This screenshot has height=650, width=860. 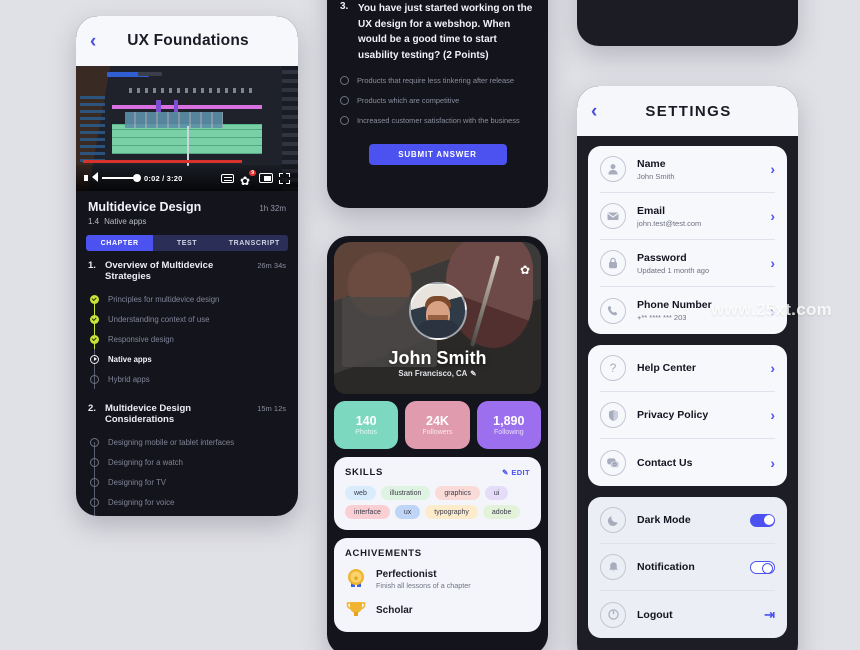 I want to click on sidebar-item-email: Email john.test@test.com ›, so click(x=687, y=216).